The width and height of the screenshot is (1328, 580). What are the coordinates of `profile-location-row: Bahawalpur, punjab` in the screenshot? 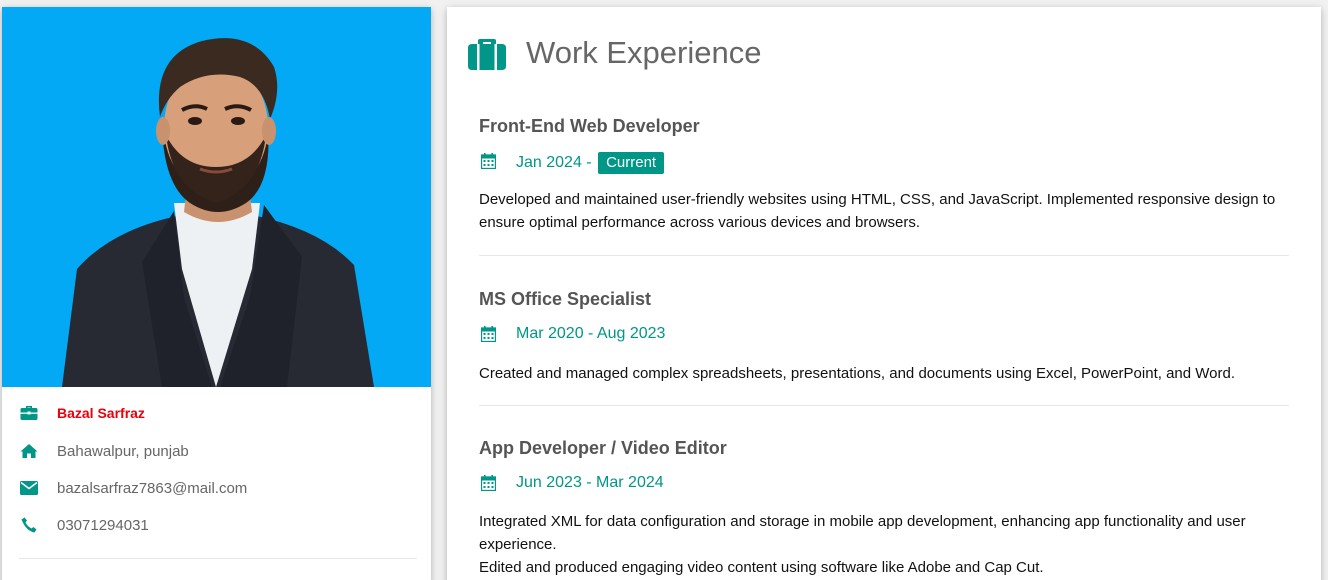 It's located at (104, 451).